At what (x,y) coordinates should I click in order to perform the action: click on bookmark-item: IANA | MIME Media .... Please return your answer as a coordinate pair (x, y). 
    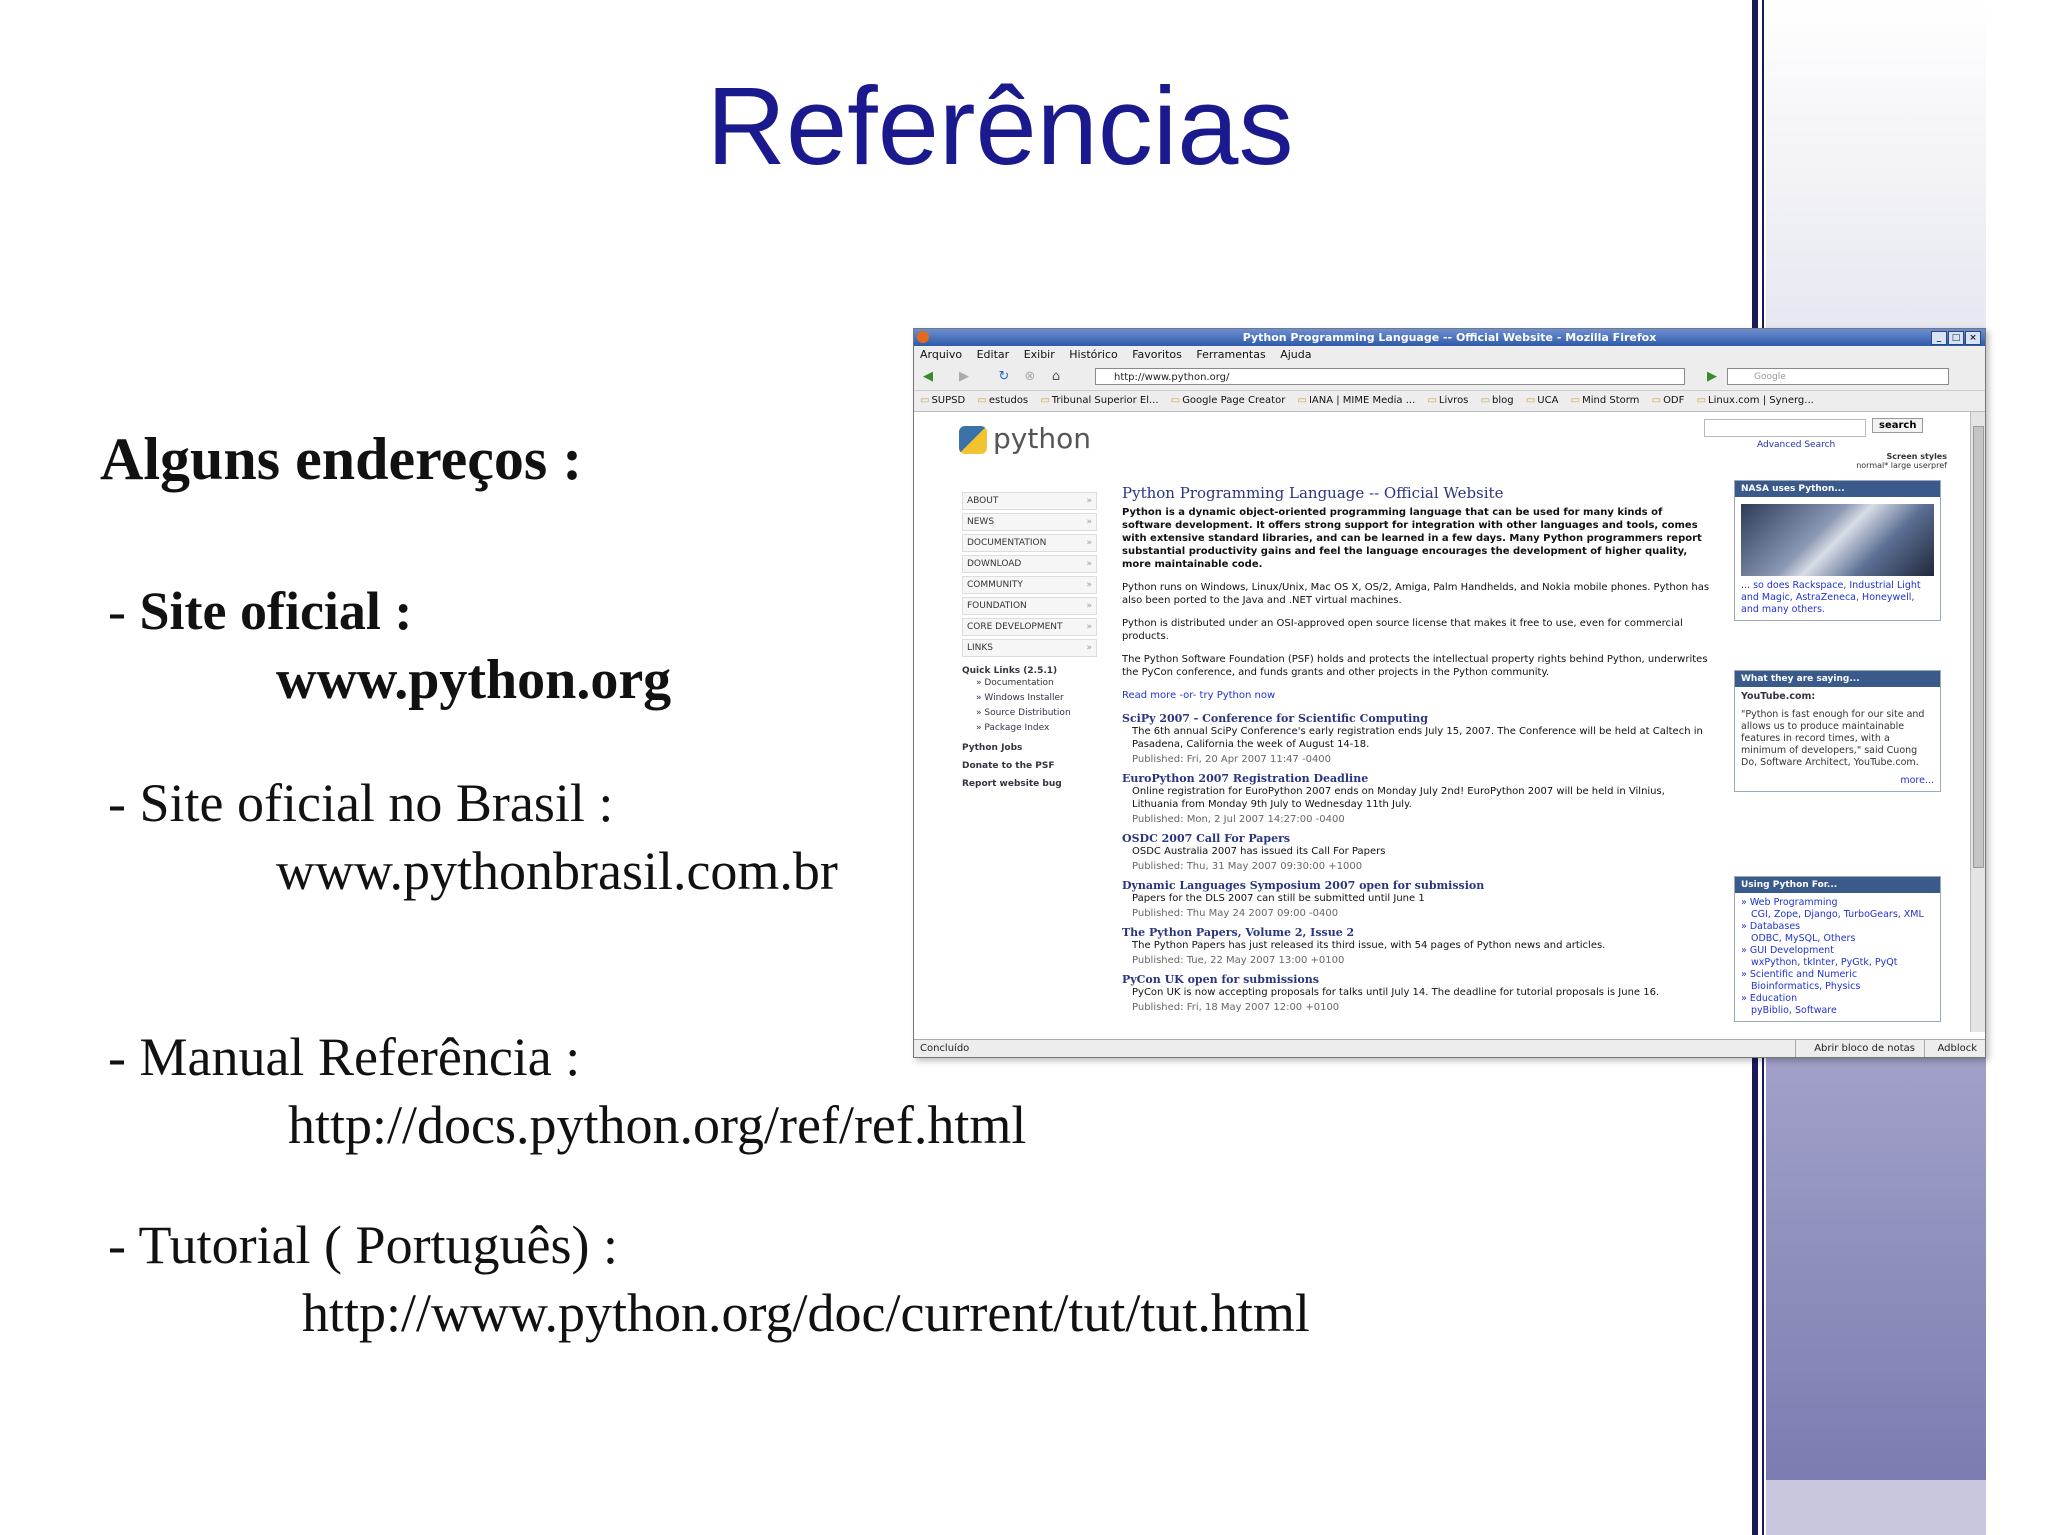
    Looking at the image, I should click on (1357, 400).